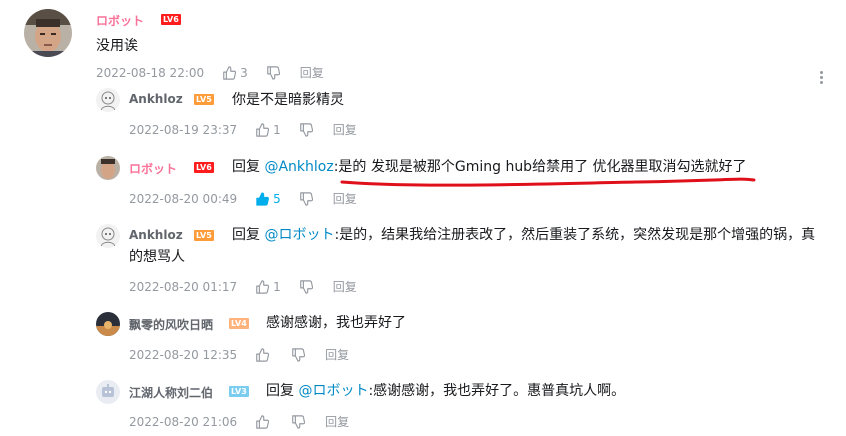  What do you see at coordinates (183, 198) in the screenshot?
I see `timestamp: 2022-08-20 00:49` at bounding box center [183, 198].